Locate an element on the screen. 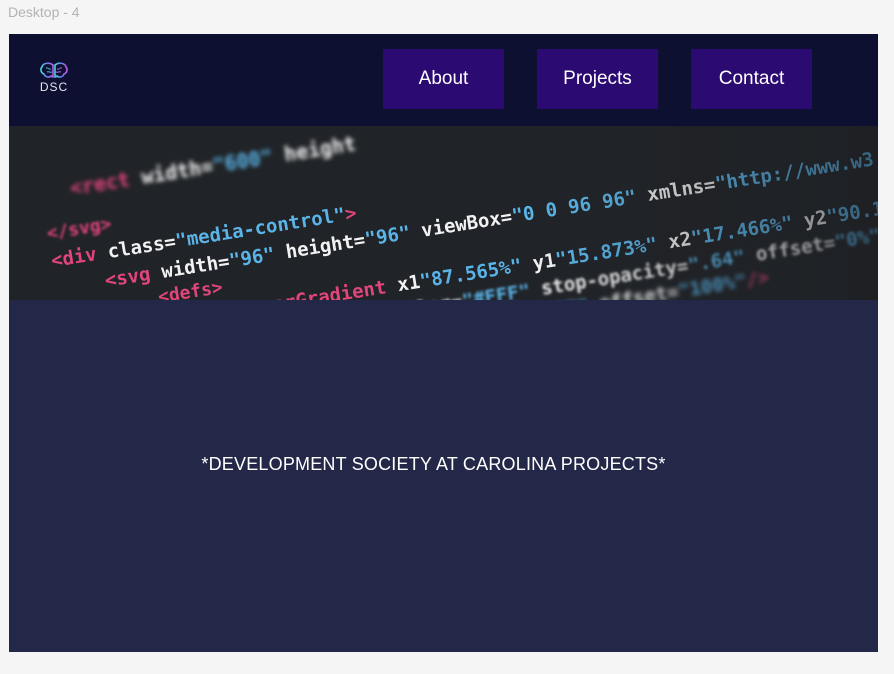  navbar: DSC About Projects Contact is located at coordinates (443, 80).